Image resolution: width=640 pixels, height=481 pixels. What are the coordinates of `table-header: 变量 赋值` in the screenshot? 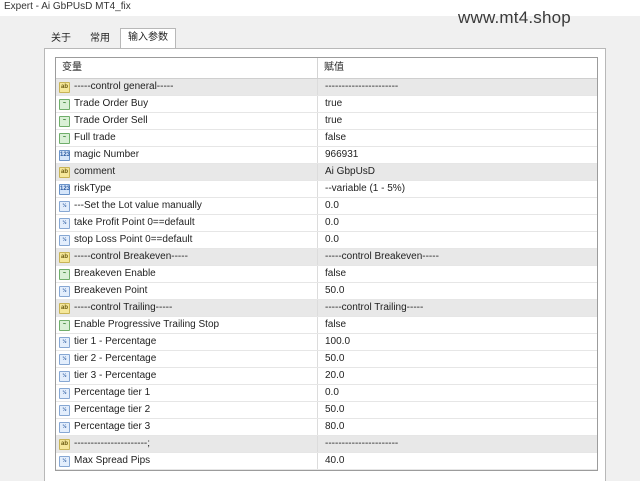 It's located at (326, 68).